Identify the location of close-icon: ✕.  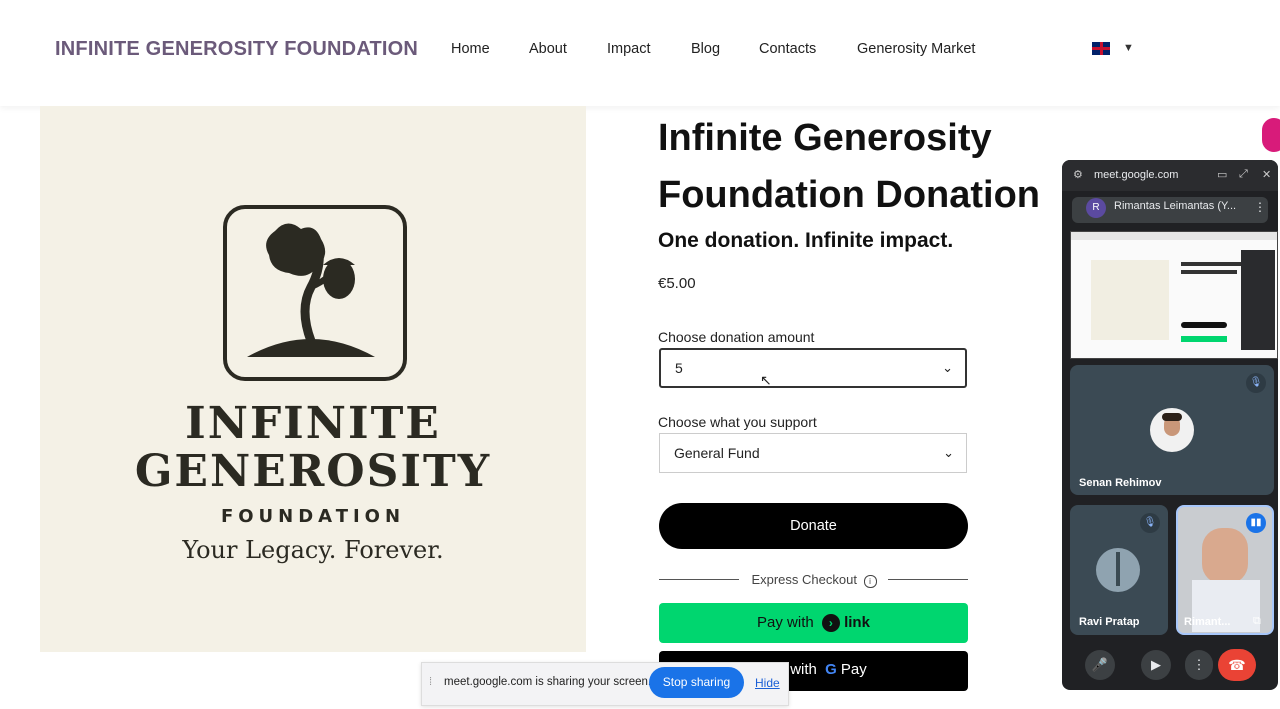
(1266, 174).